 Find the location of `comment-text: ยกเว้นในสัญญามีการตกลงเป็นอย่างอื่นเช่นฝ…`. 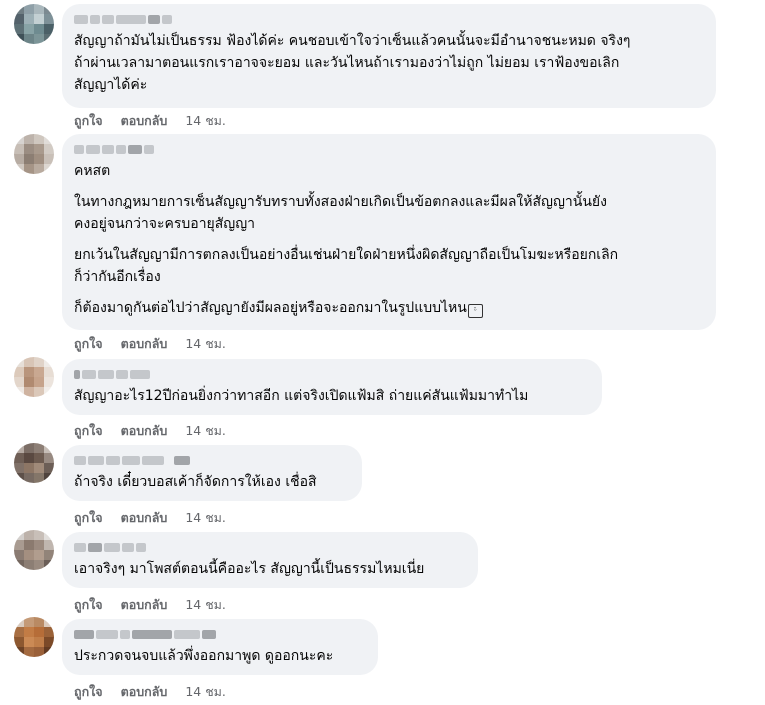

comment-text: ยกเว้นในสัญญามีการตกลงเป็นอย่างอื่นเช่นฝ… is located at coordinates (346, 266).